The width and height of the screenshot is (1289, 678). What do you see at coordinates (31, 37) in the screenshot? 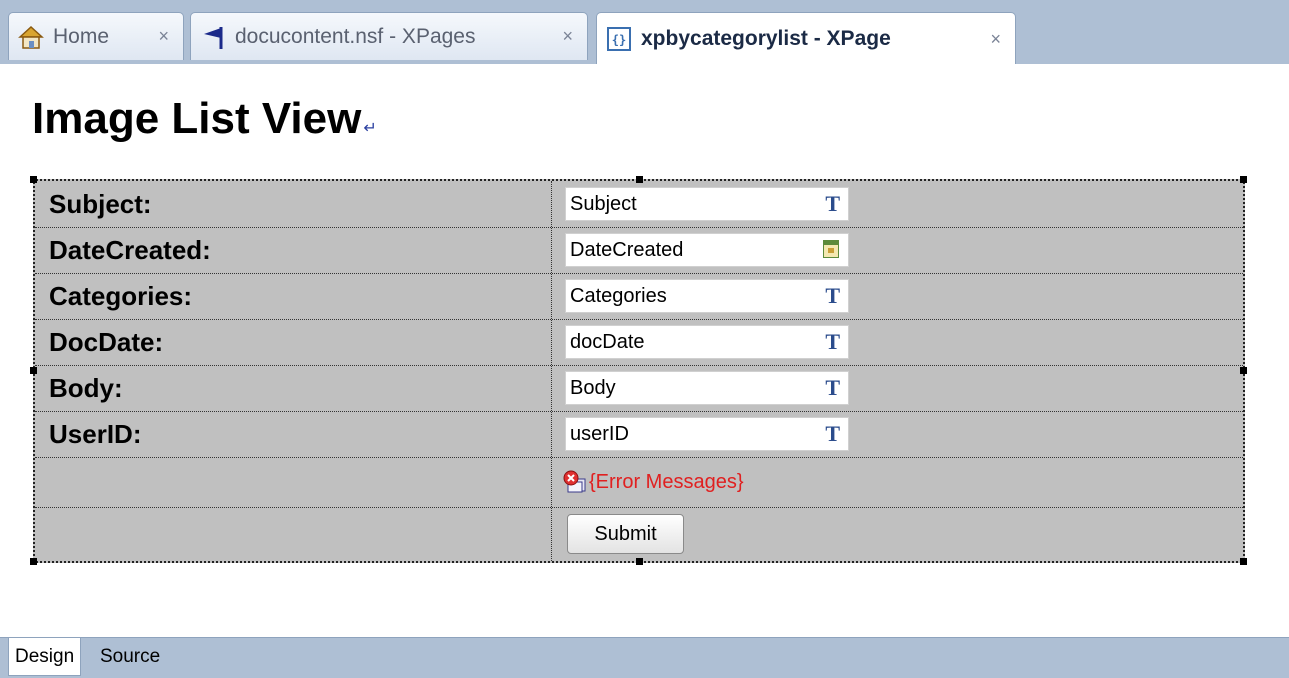
I see `home-icon` at bounding box center [31, 37].